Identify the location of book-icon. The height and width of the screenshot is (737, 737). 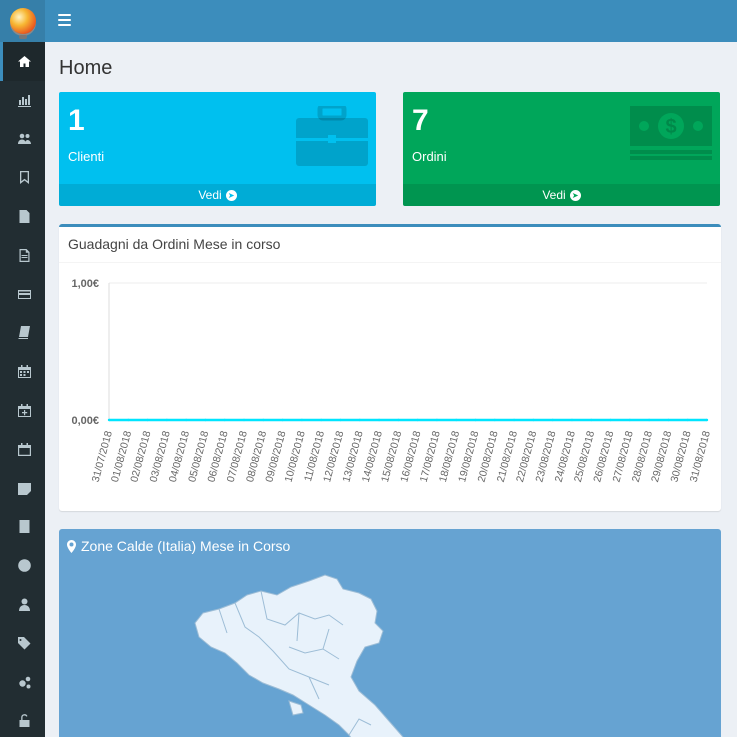
(24, 333).